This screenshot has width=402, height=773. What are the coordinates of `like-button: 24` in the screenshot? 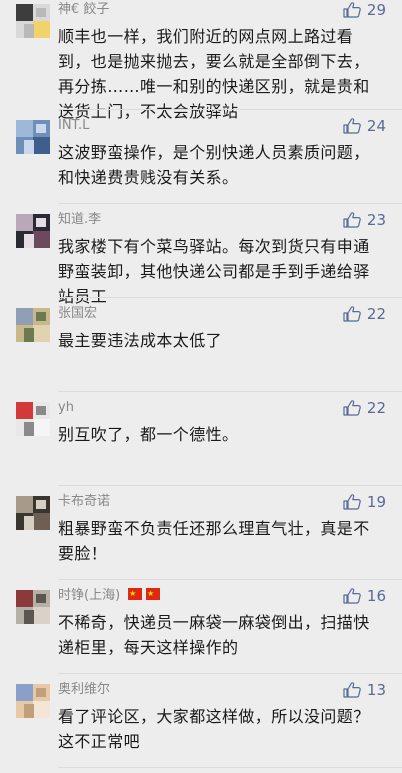 It's located at (364, 126).